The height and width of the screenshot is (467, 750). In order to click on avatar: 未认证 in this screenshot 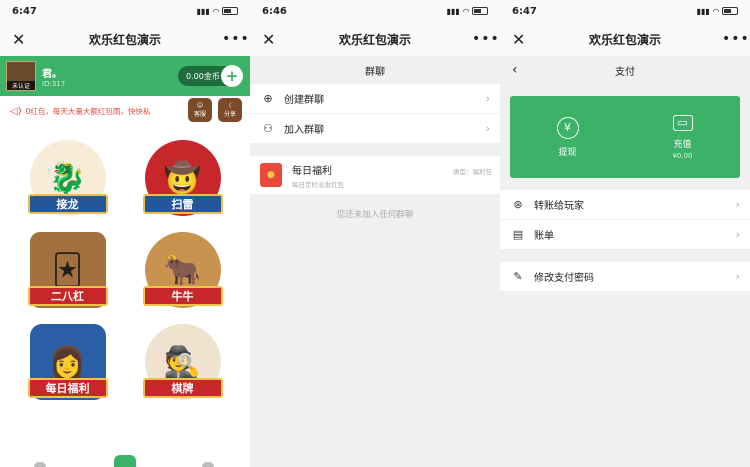, I will do `click(21, 76)`.